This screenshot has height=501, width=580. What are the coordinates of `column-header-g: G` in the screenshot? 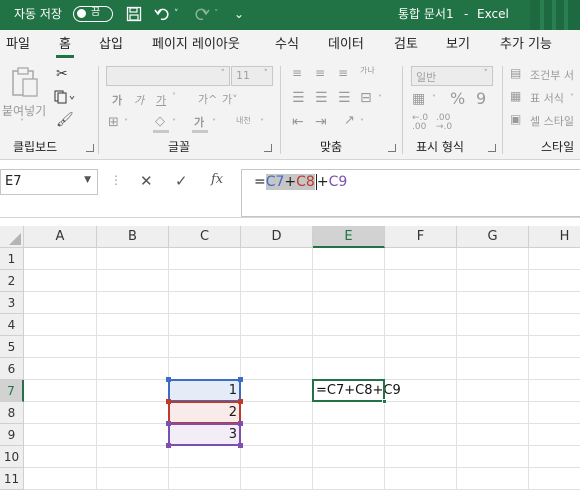 It's located at (493, 237).